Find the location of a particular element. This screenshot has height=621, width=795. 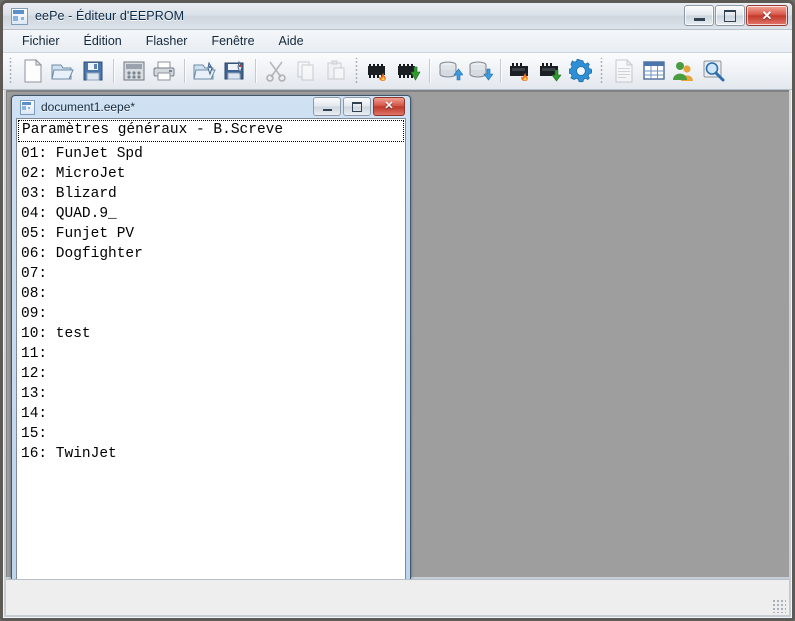

menu-fichier: Fichier is located at coordinates (41, 41).